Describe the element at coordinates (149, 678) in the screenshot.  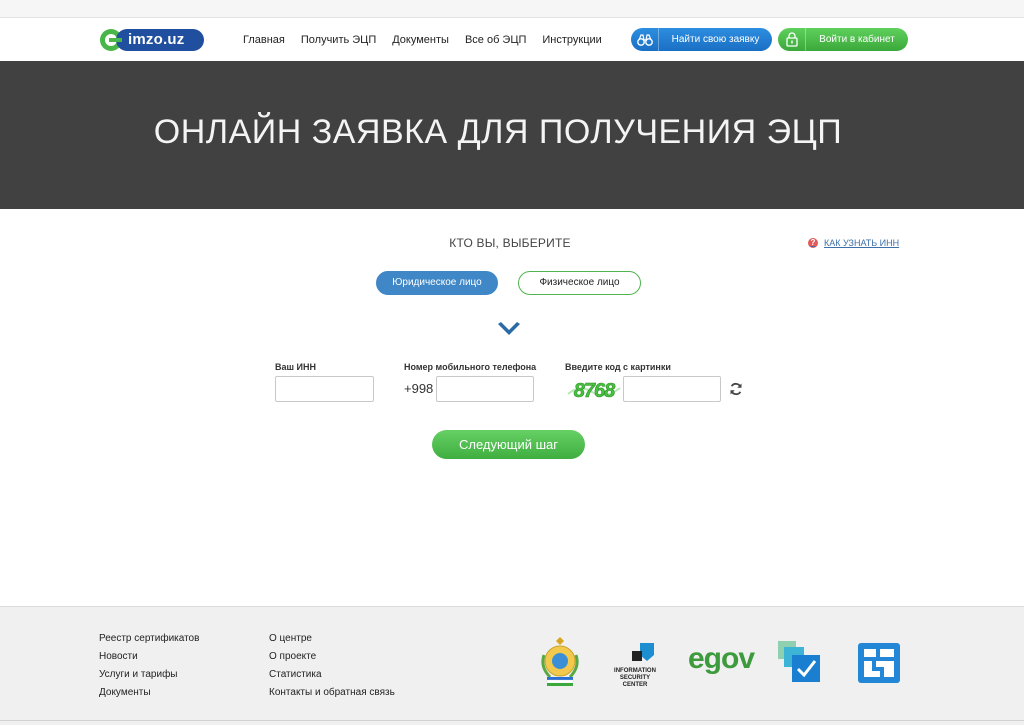
I see `footer-link-services: Услуги и тарифы` at that location.